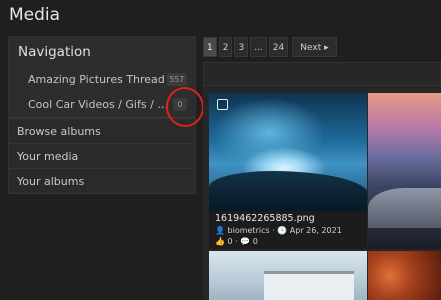 Image resolution: width=441 pixels, height=300 pixels. I want to click on pagination: 1 2 3 ... 24 Next ▸, so click(270, 47).